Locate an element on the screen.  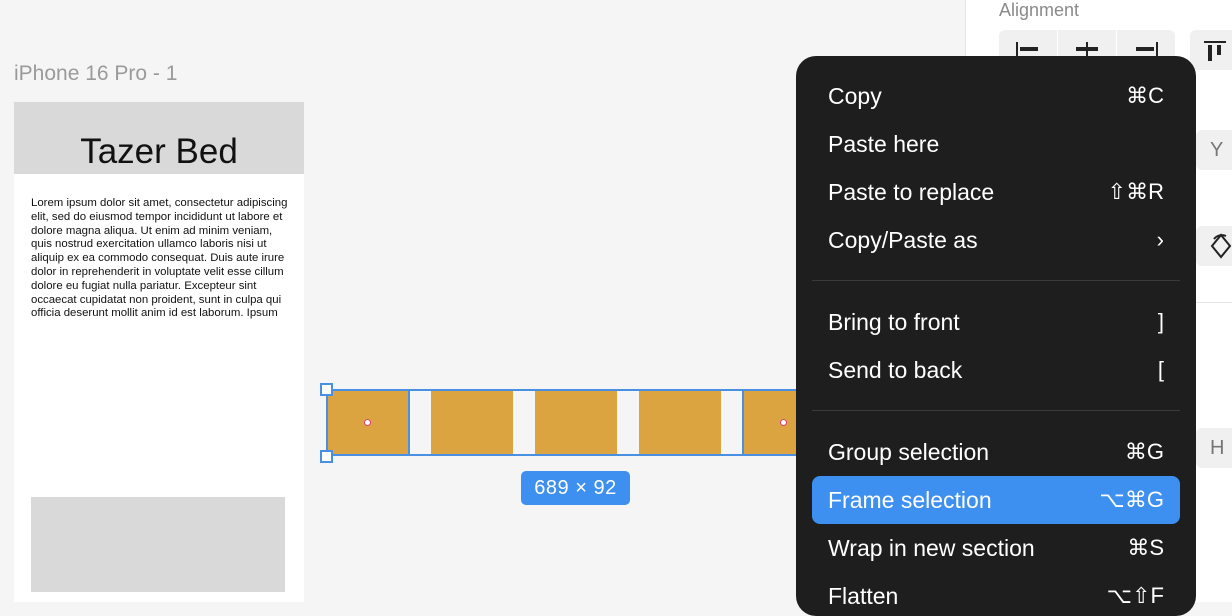
frame-label: iPhone 16 Pro - 1 is located at coordinates (95, 74).